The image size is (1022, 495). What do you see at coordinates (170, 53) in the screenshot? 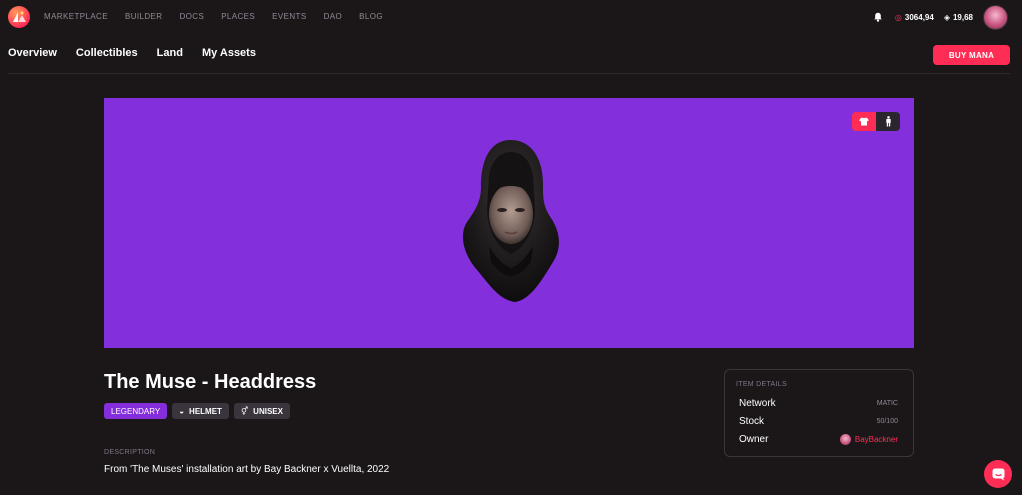
I see `tab-land: Land` at bounding box center [170, 53].